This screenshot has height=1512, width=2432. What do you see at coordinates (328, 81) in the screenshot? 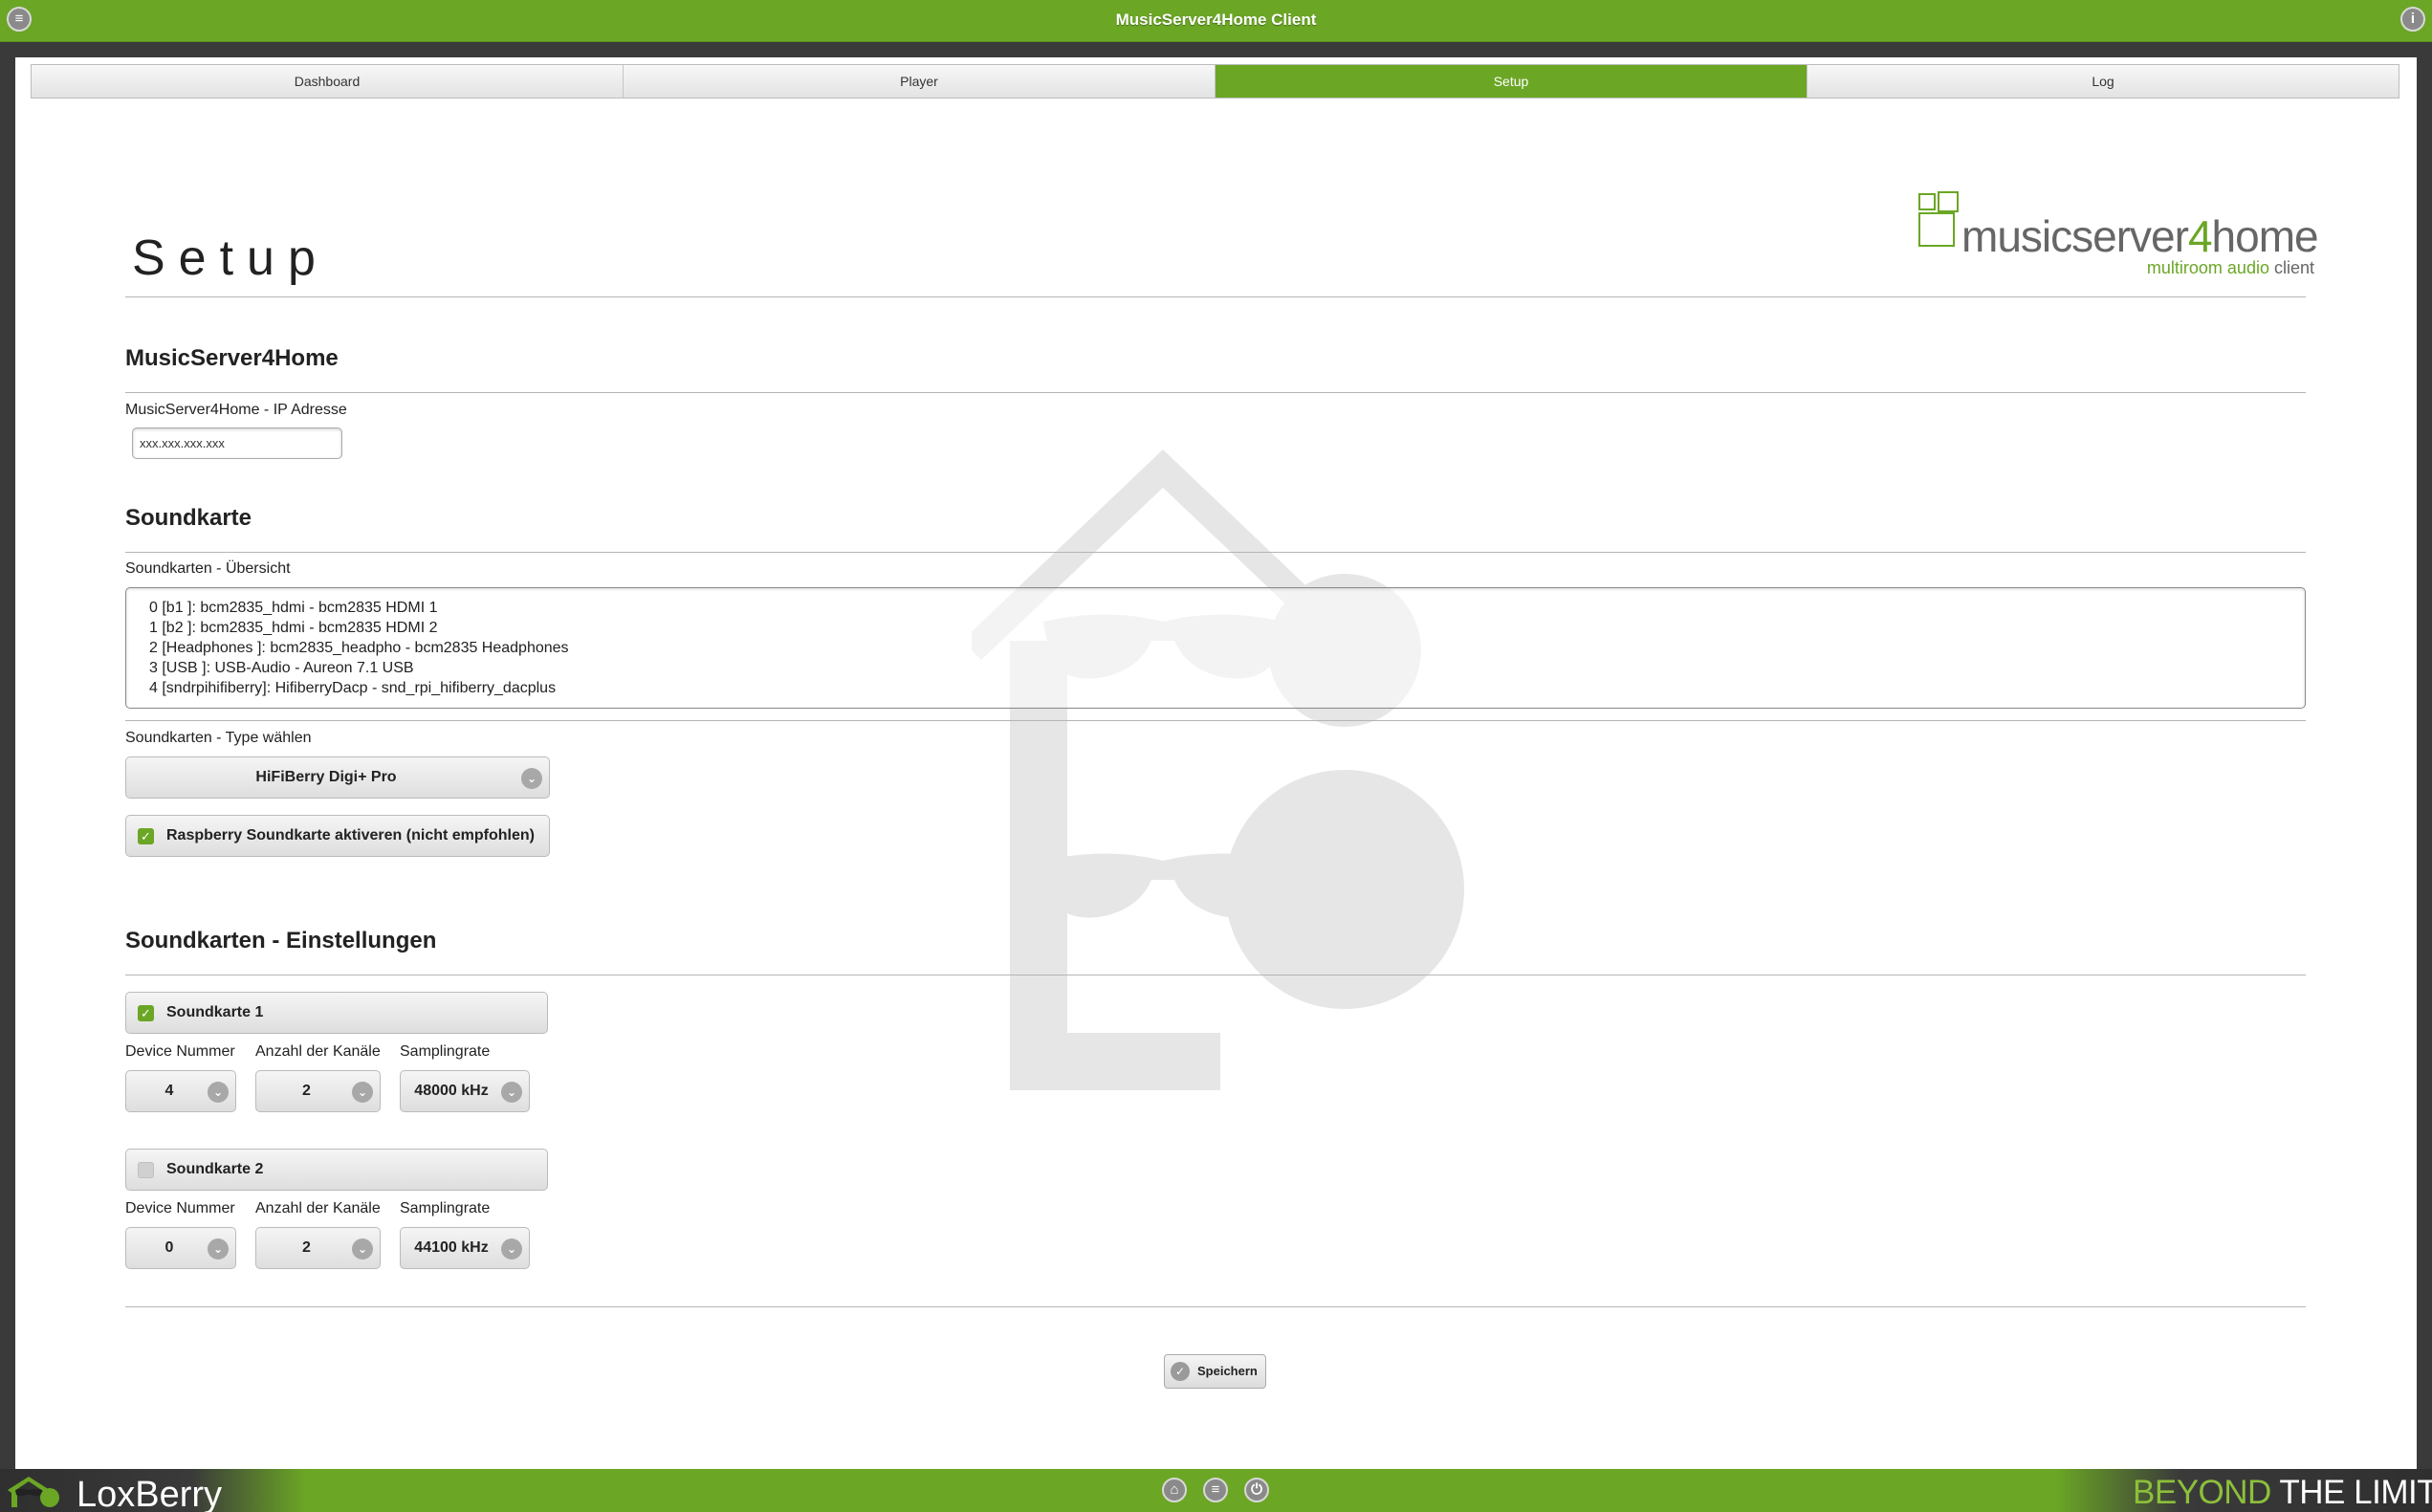
I see `tab-dashboard: Dashboard` at bounding box center [328, 81].